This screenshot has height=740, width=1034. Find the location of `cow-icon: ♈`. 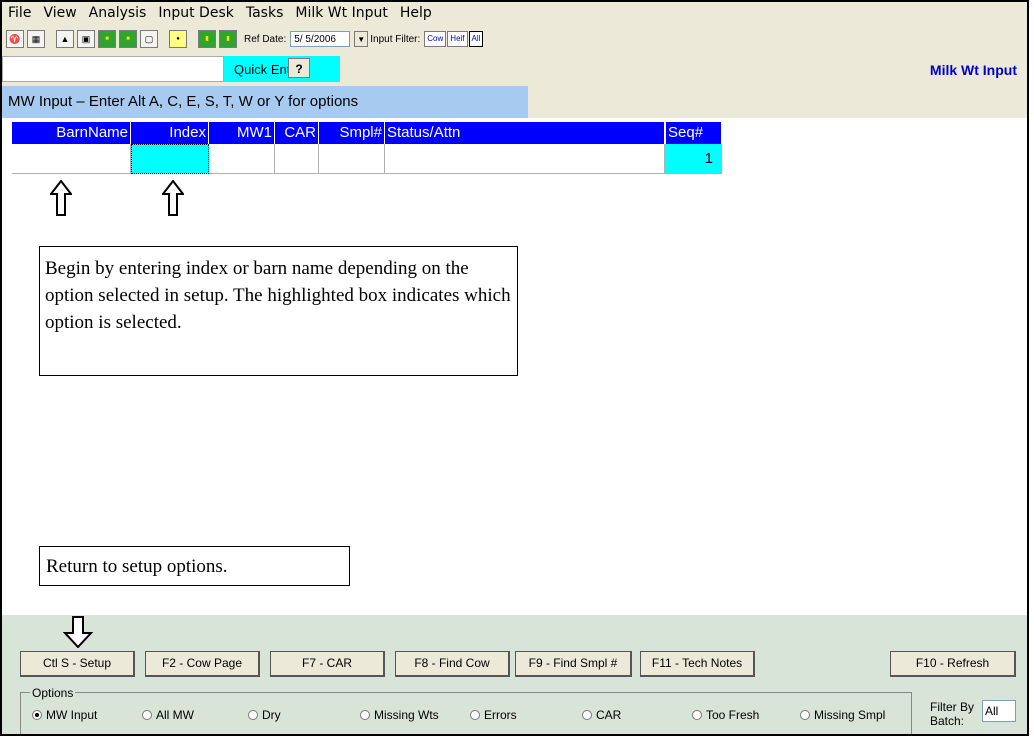

cow-icon: ♈ is located at coordinates (15, 39).